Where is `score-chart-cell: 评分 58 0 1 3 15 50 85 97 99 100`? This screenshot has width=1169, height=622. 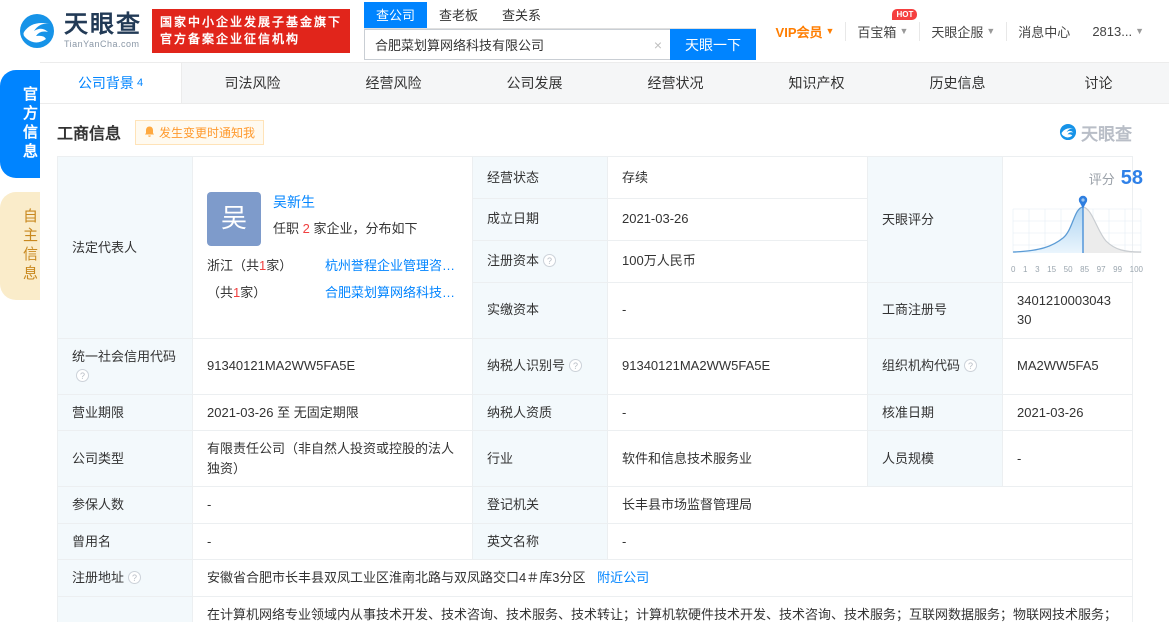
score-chart-cell: 评分 58 0 1 3 15 50 85 97 99 100 is located at coordinates (1072, 219).